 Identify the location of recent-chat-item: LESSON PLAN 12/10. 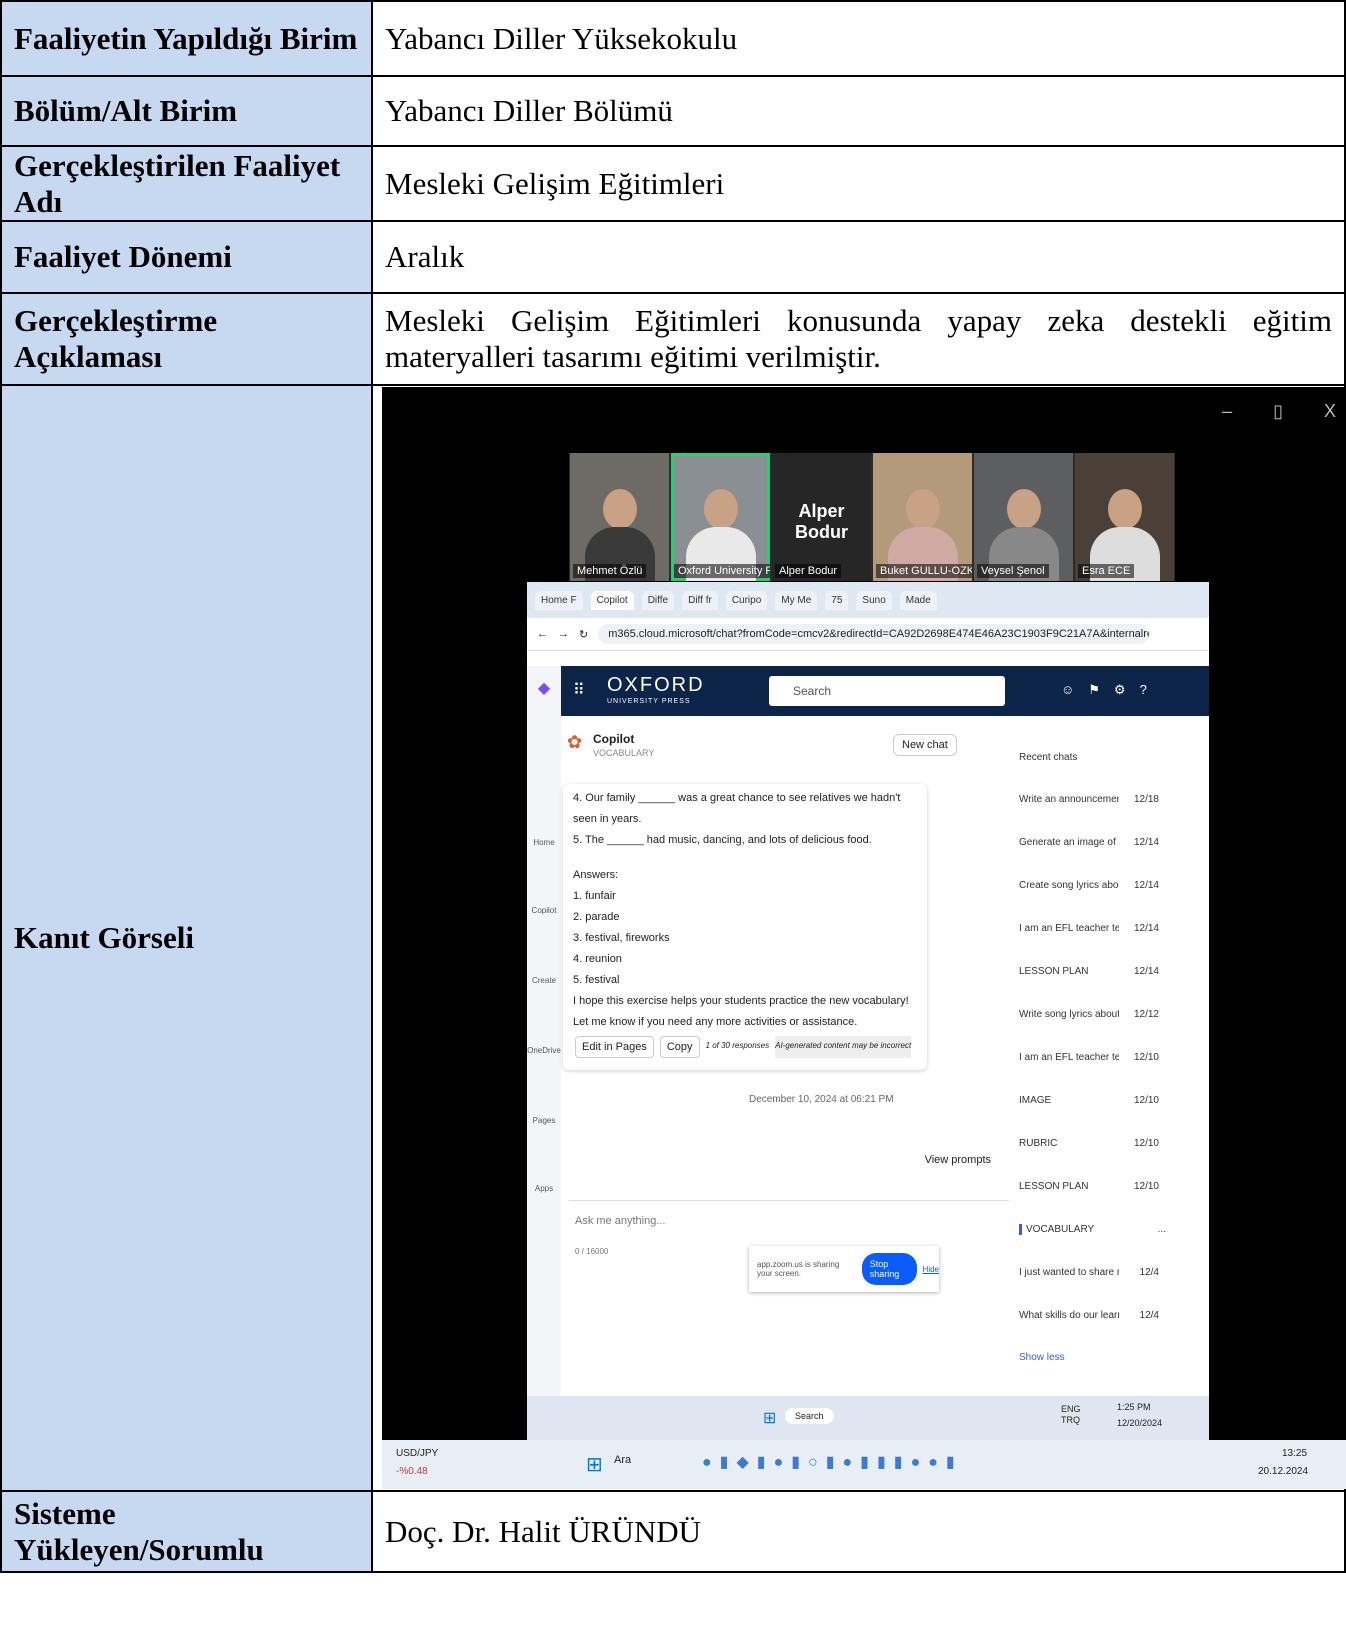
(1089, 1186).